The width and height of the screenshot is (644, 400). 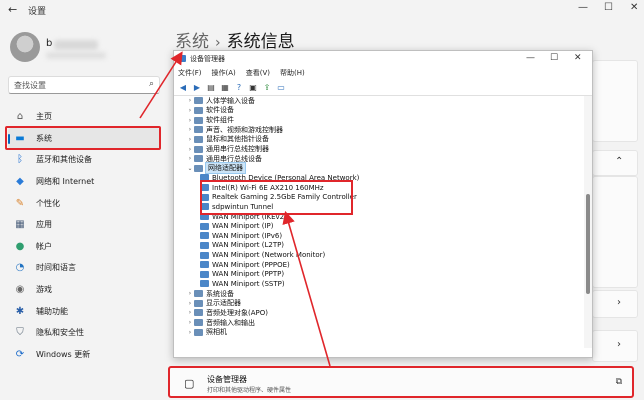 I want to click on scrollbar-thumb, so click(x=588, y=244).